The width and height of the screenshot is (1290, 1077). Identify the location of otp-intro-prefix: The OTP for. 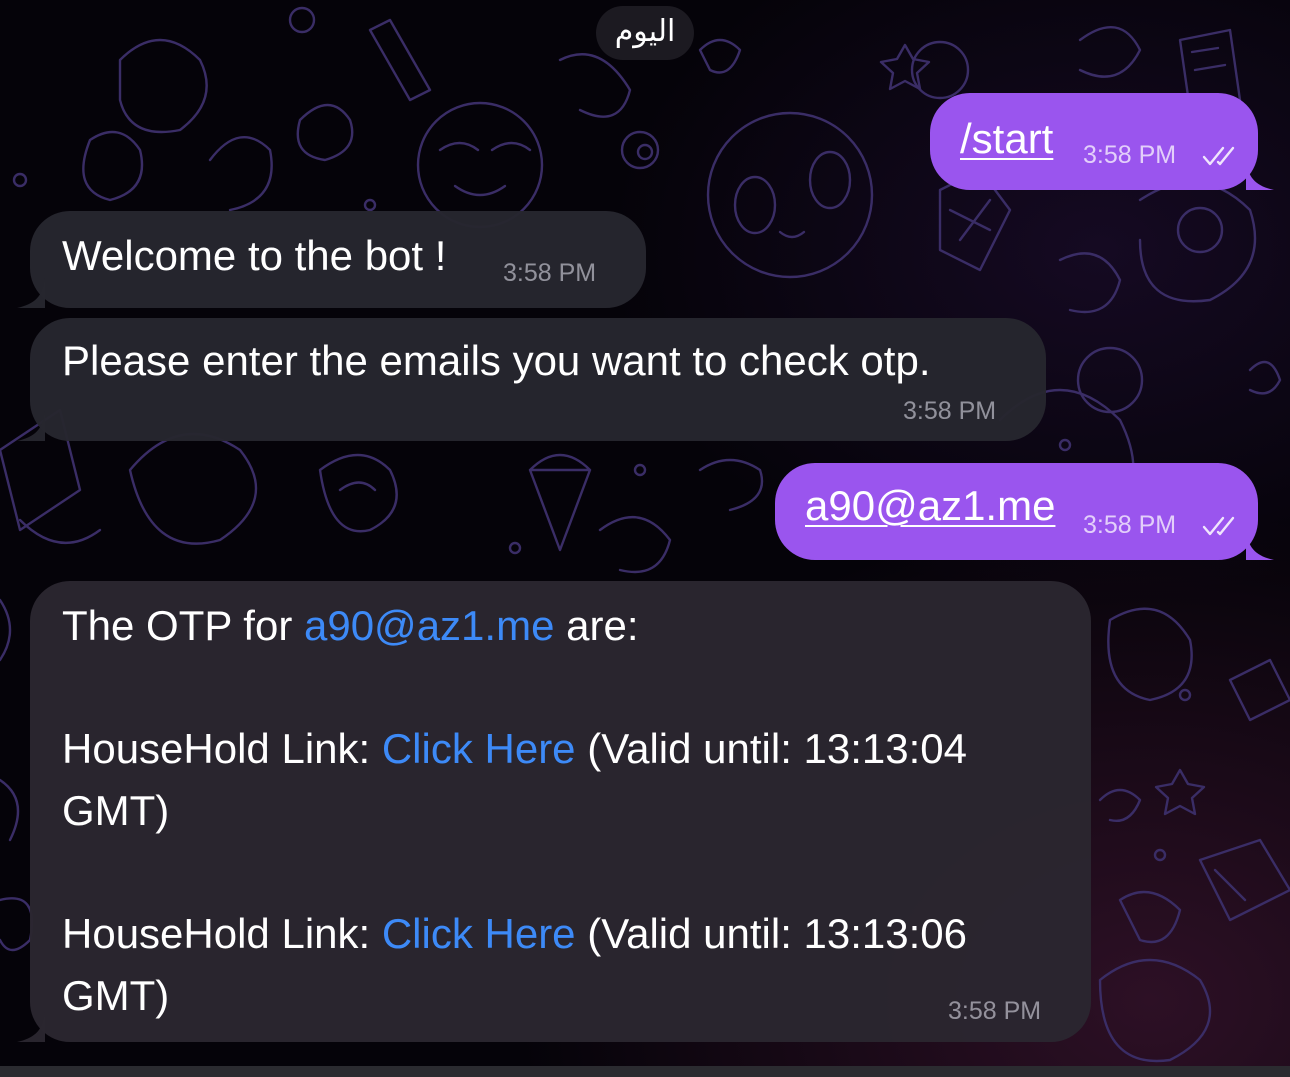
(177, 625).